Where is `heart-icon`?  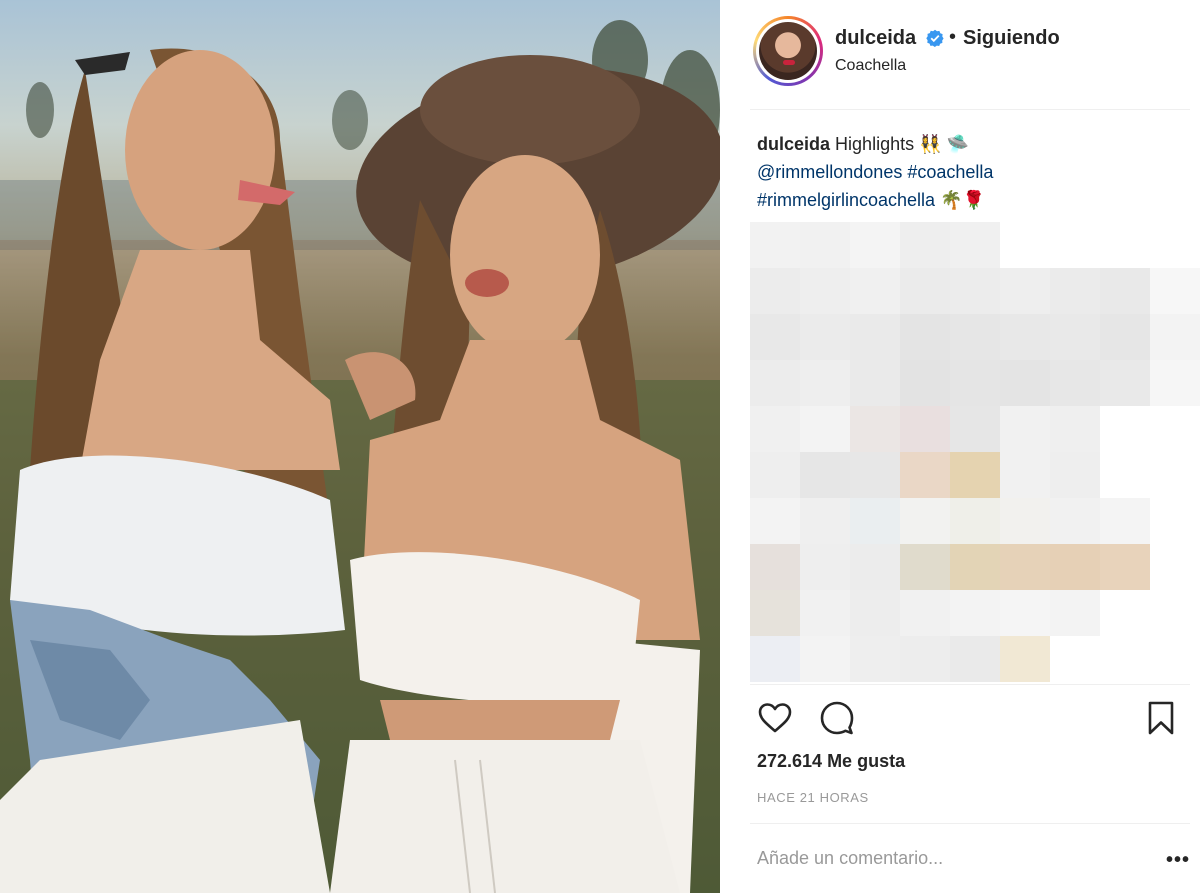 heart-icon is located at coordinates (775, 718).